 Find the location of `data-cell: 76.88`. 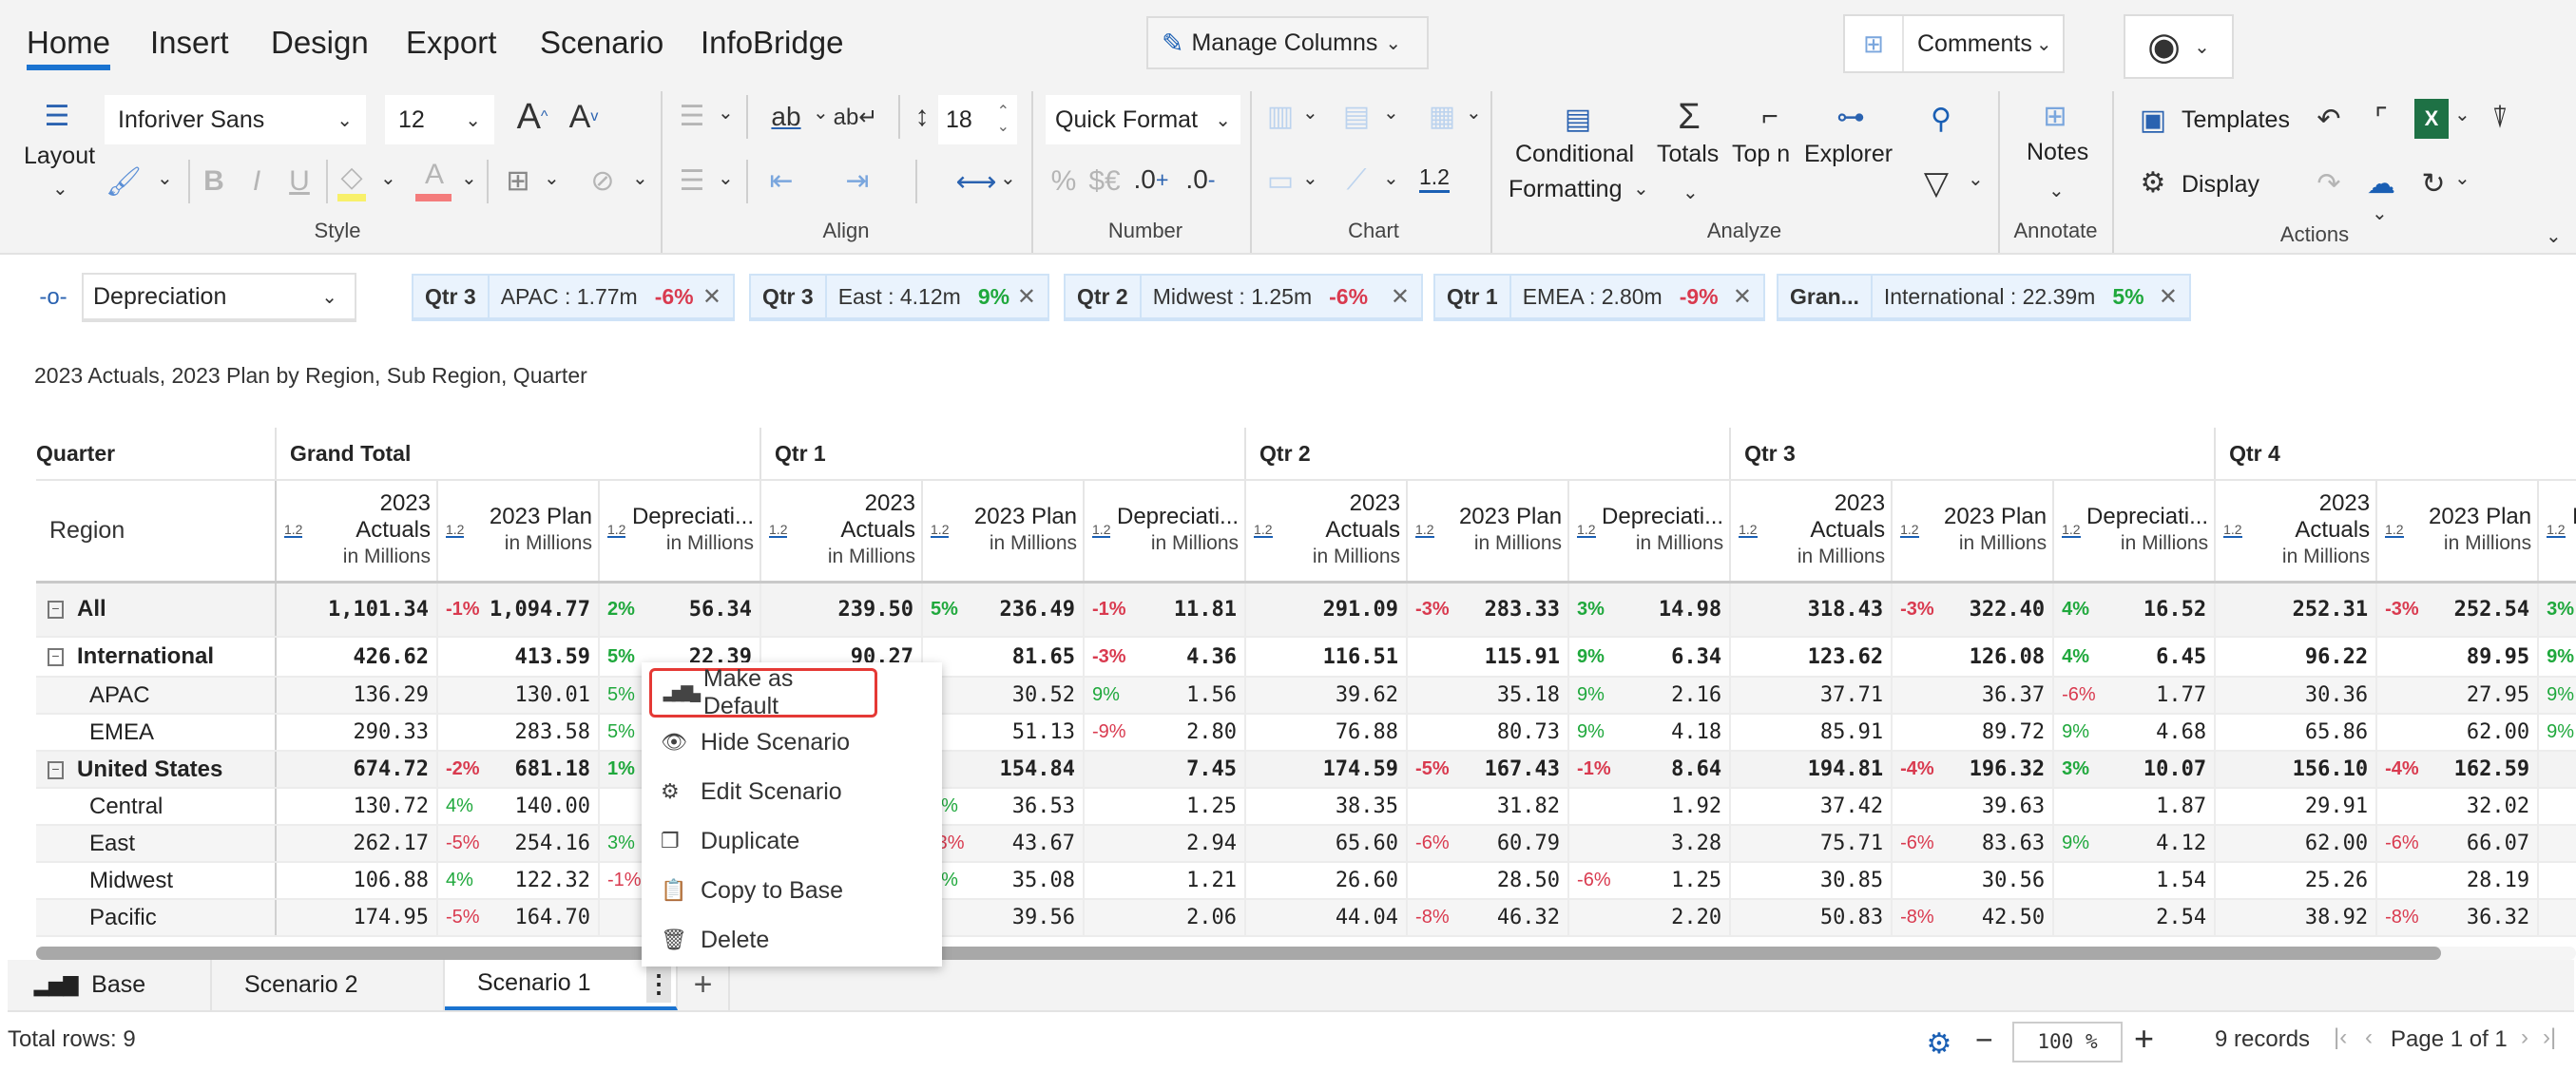

data-cell: 76.88 is located at coordinates (1326, 733).